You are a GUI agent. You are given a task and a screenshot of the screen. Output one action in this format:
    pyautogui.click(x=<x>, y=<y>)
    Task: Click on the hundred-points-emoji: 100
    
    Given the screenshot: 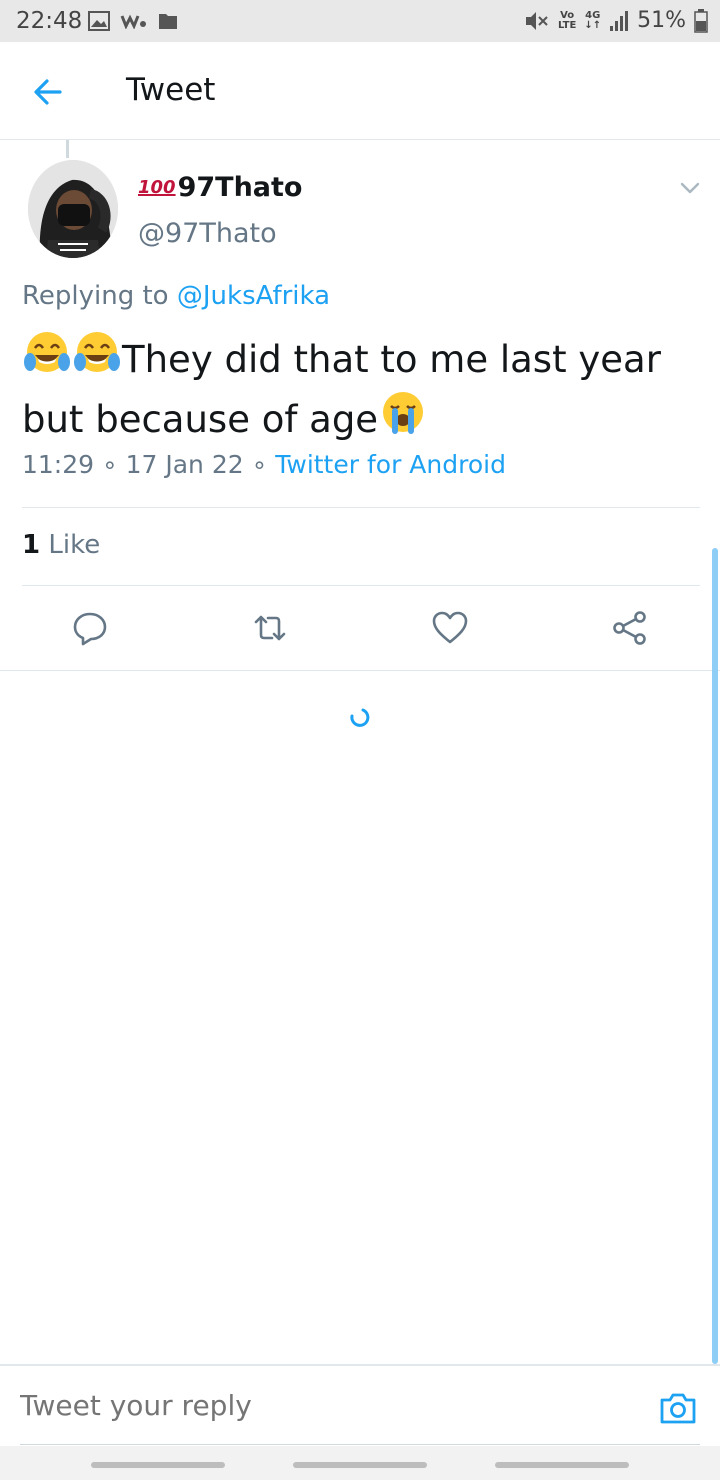 What is the action you would take?
    pyautogui.click(x=157, y=187)
    